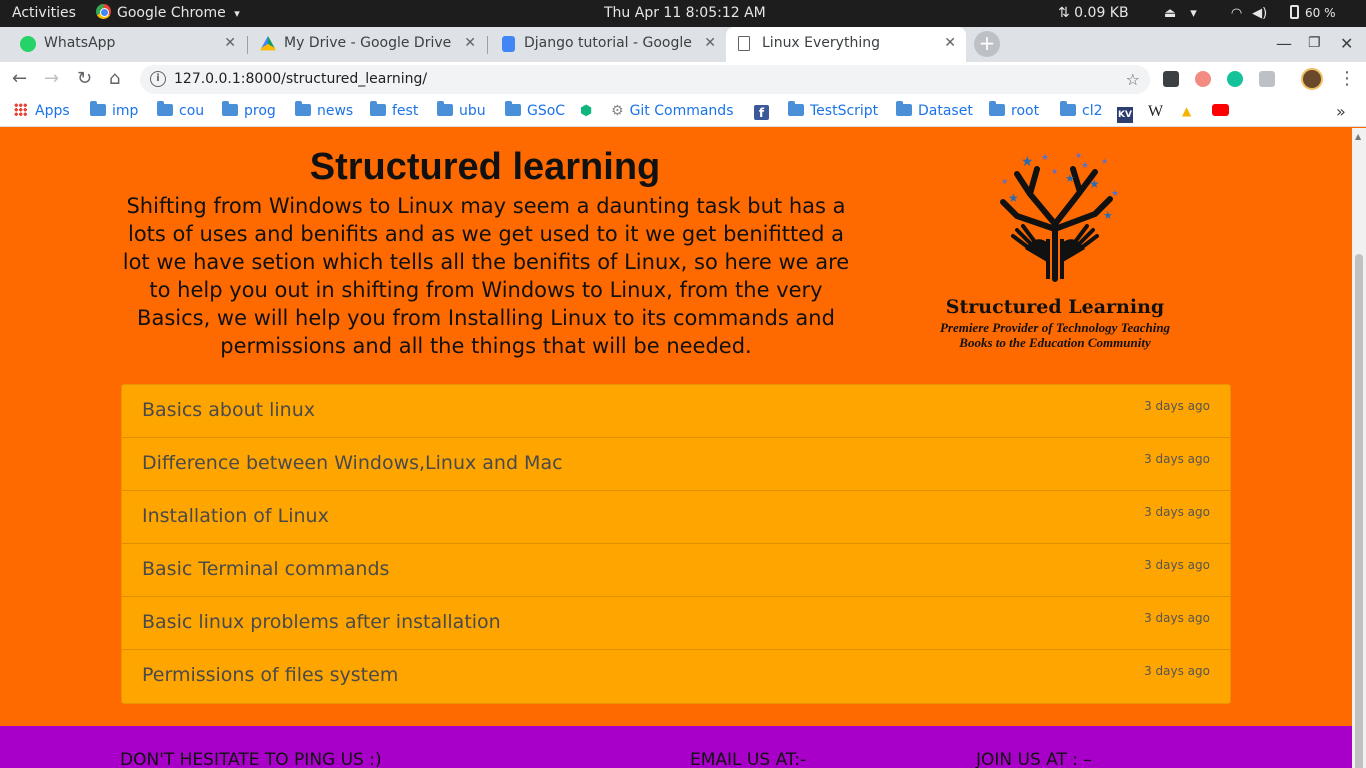 Image resolution: width=1366 pixels, height=768 pixels. I want to click on battery-icon, so click(1294, 12).